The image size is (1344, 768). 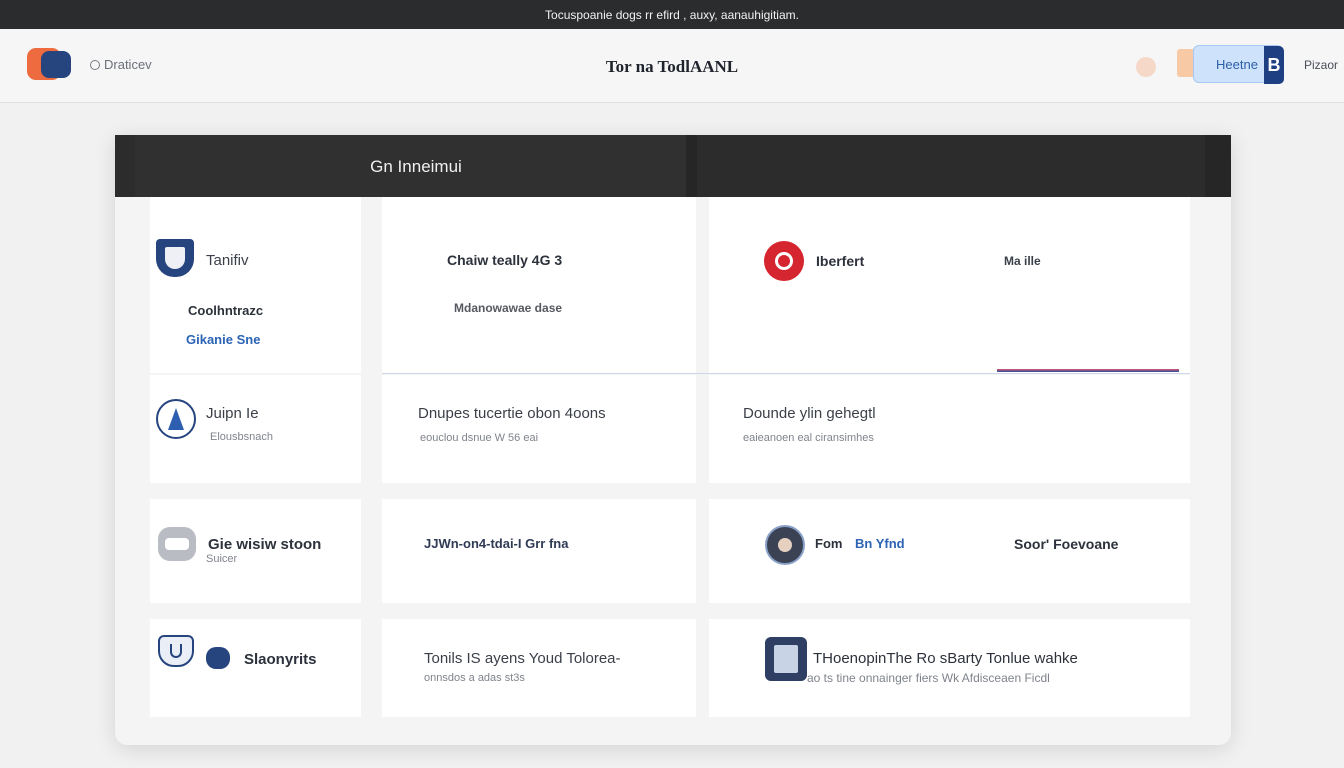 I want to click on primary-button-label: Heetne, so click(x=1237, y=64).